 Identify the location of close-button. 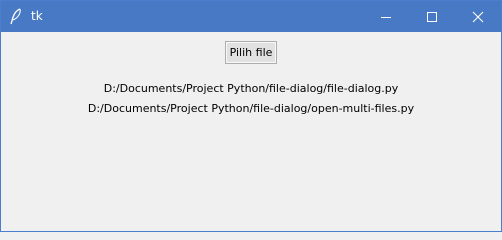
(478, 16).